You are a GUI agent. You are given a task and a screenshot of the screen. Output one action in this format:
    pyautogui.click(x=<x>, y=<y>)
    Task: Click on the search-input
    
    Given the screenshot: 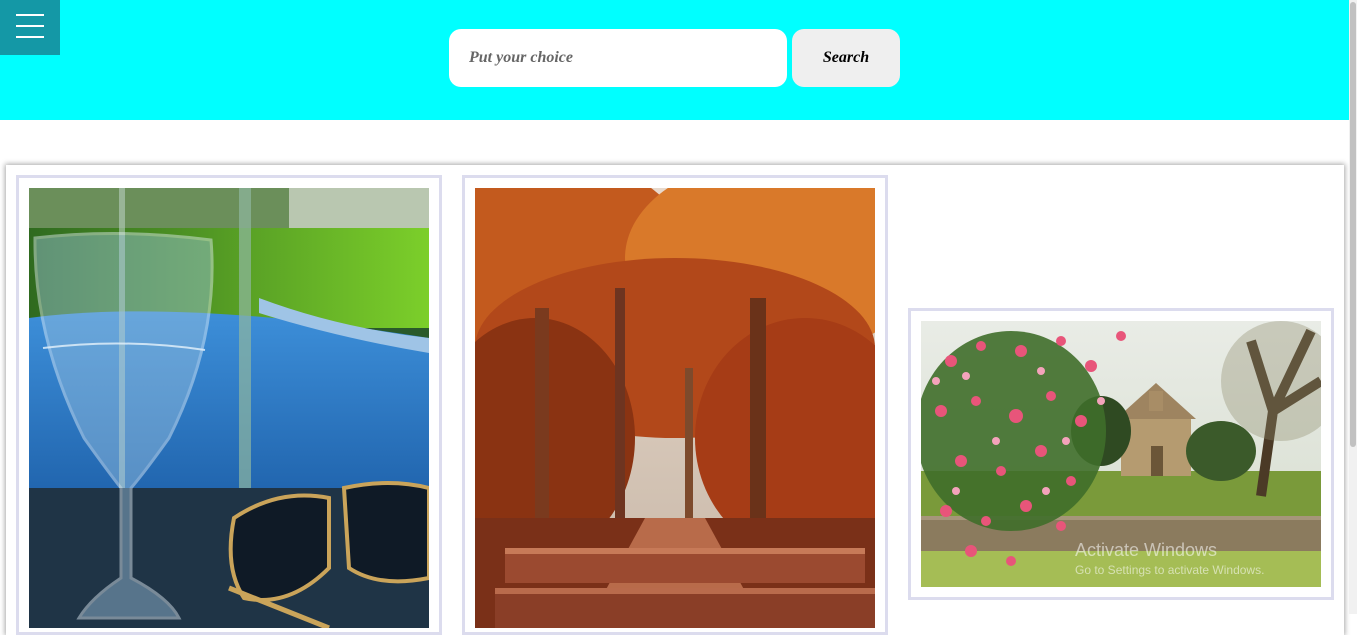 What is the action you would take?
    pyautogui.click(x=618, y=58)
    